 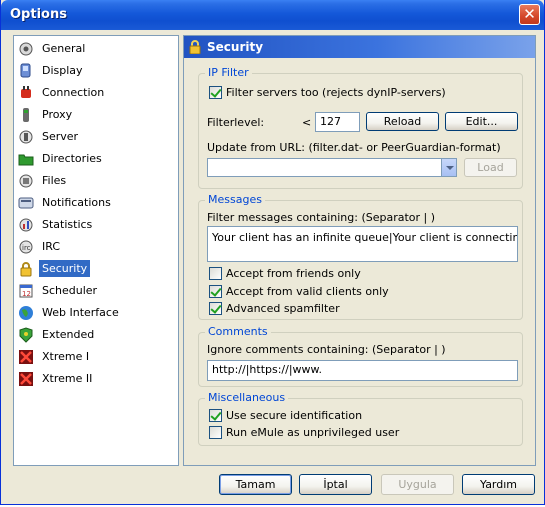 I want to click on messages-legend: Messages, so click(x=235, y=199).